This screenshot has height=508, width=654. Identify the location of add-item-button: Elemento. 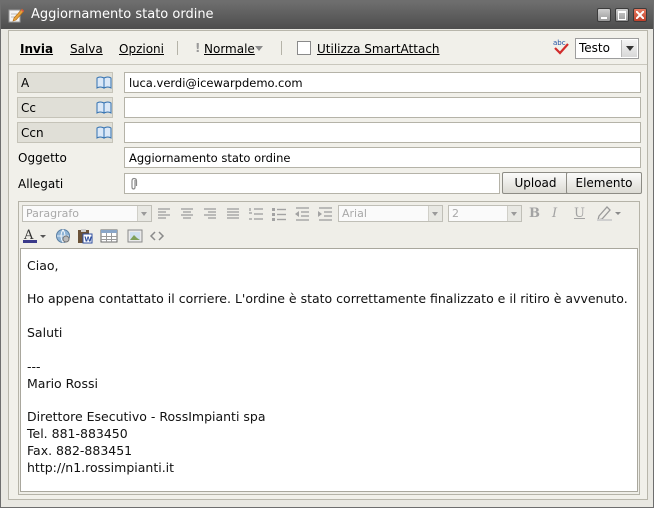
(604, 183).